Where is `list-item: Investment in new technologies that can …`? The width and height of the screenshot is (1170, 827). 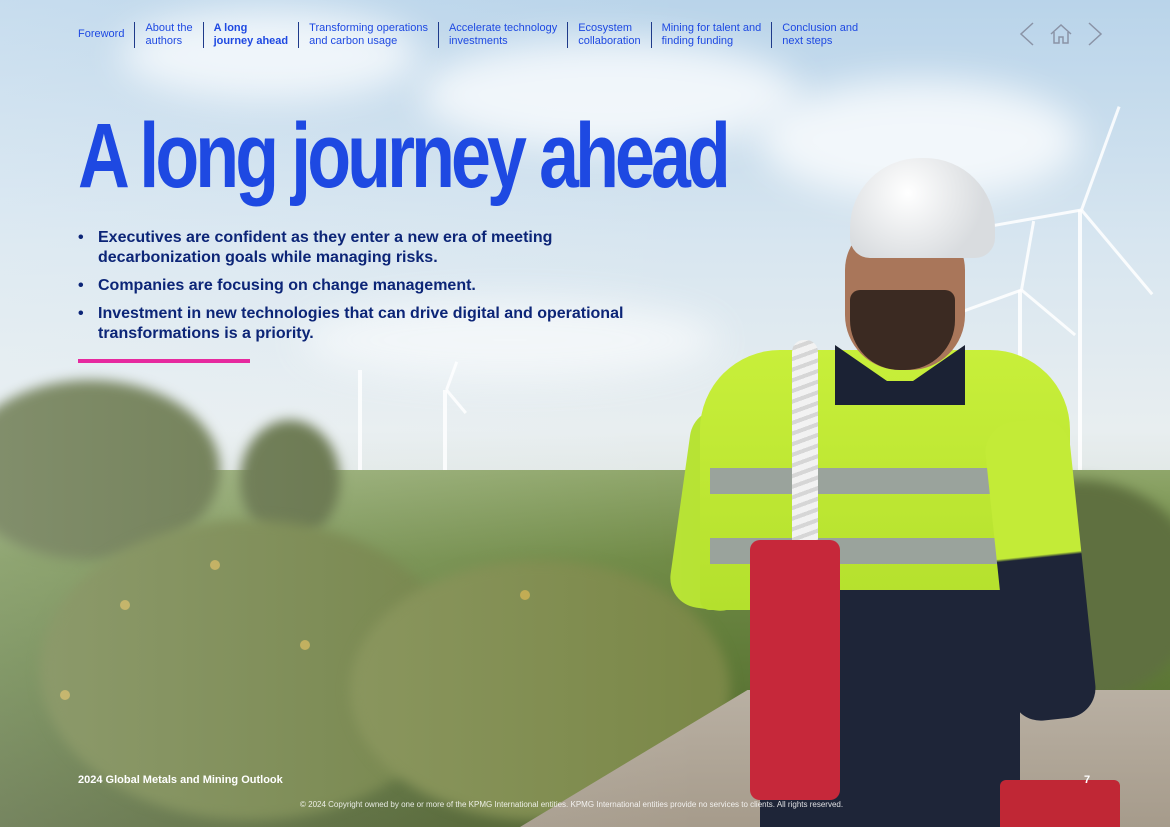
list-item: Investment in new technologies that can … is located at coordinates (378, 324).